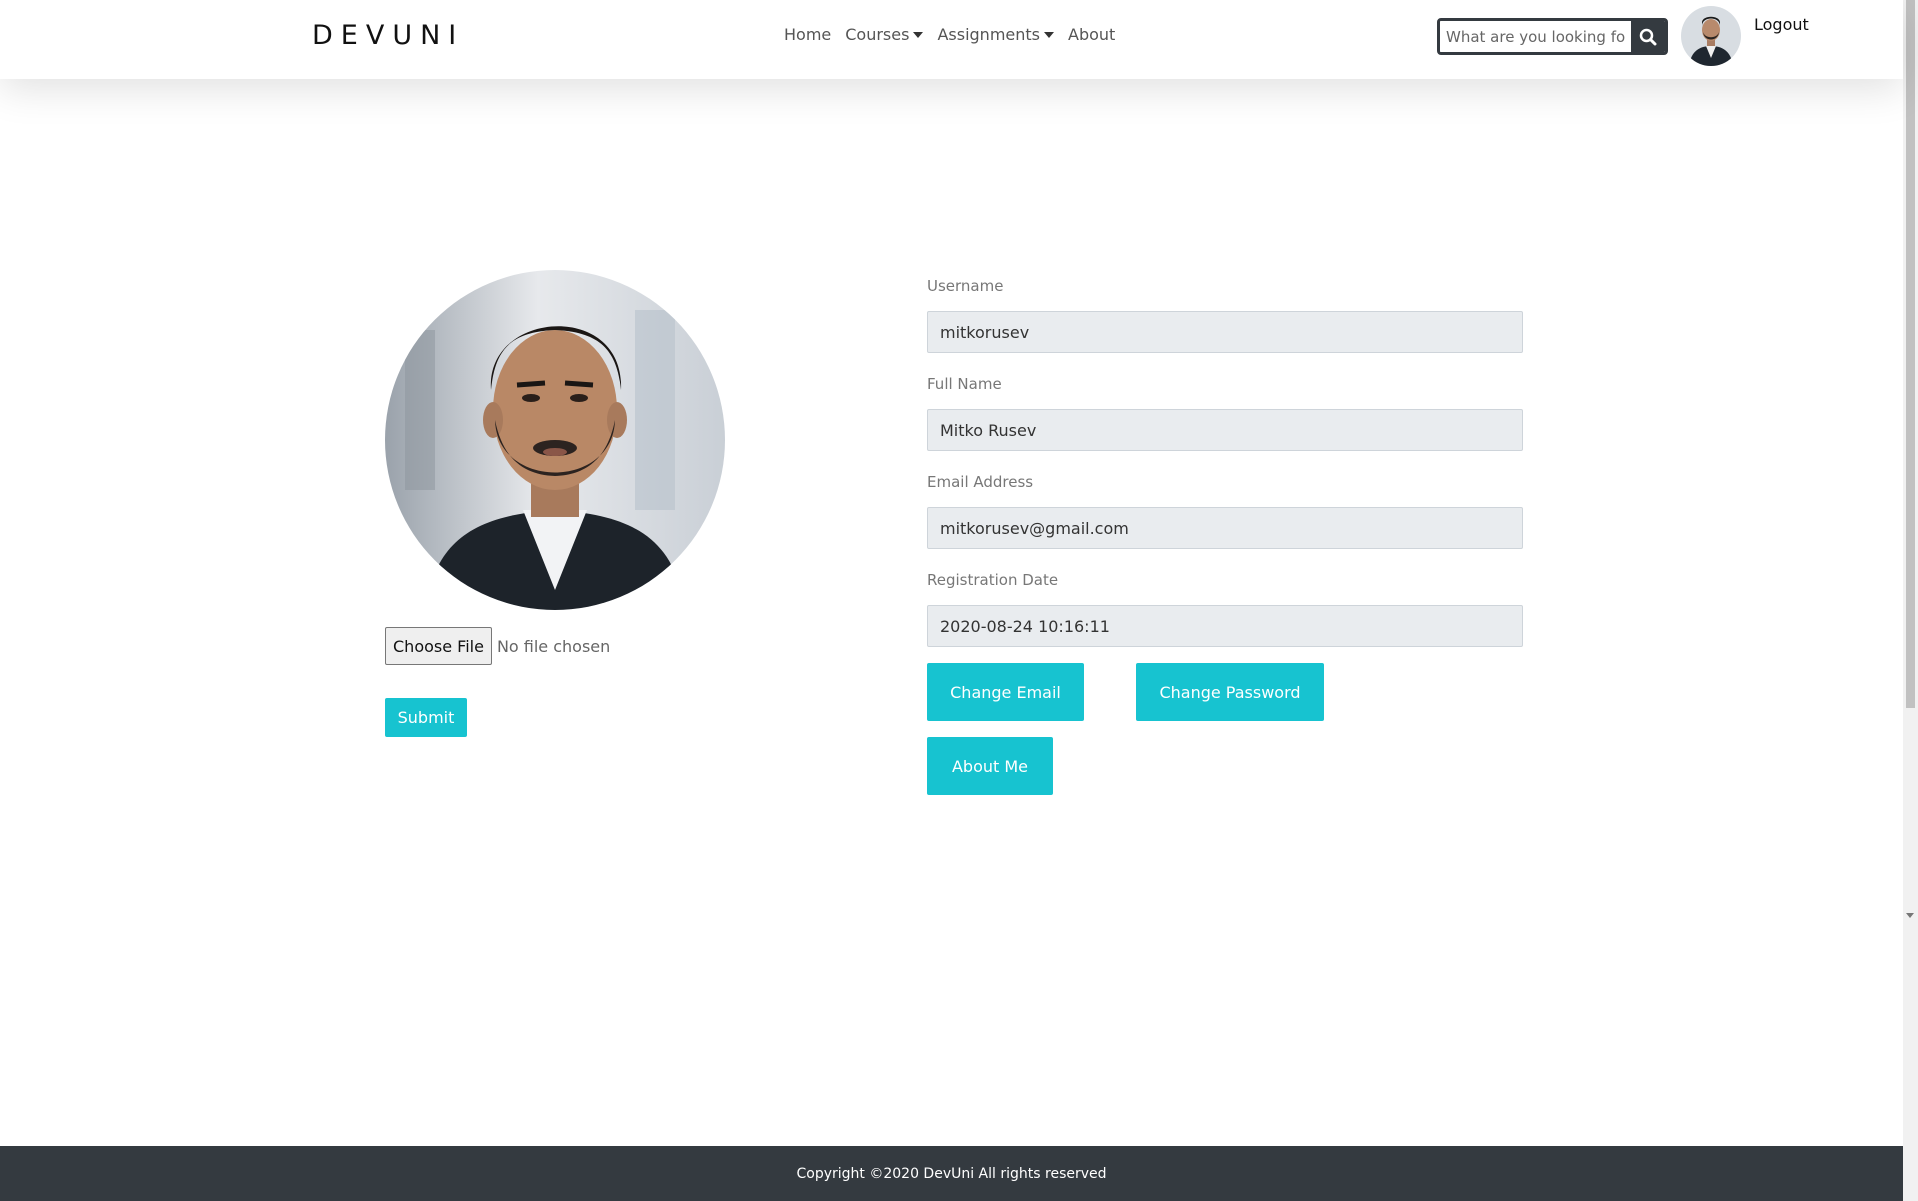 The height and width of the screenshot is (1201, 1918). I want to click on nav-courses-dropdown: Courses, so click(884, 34).